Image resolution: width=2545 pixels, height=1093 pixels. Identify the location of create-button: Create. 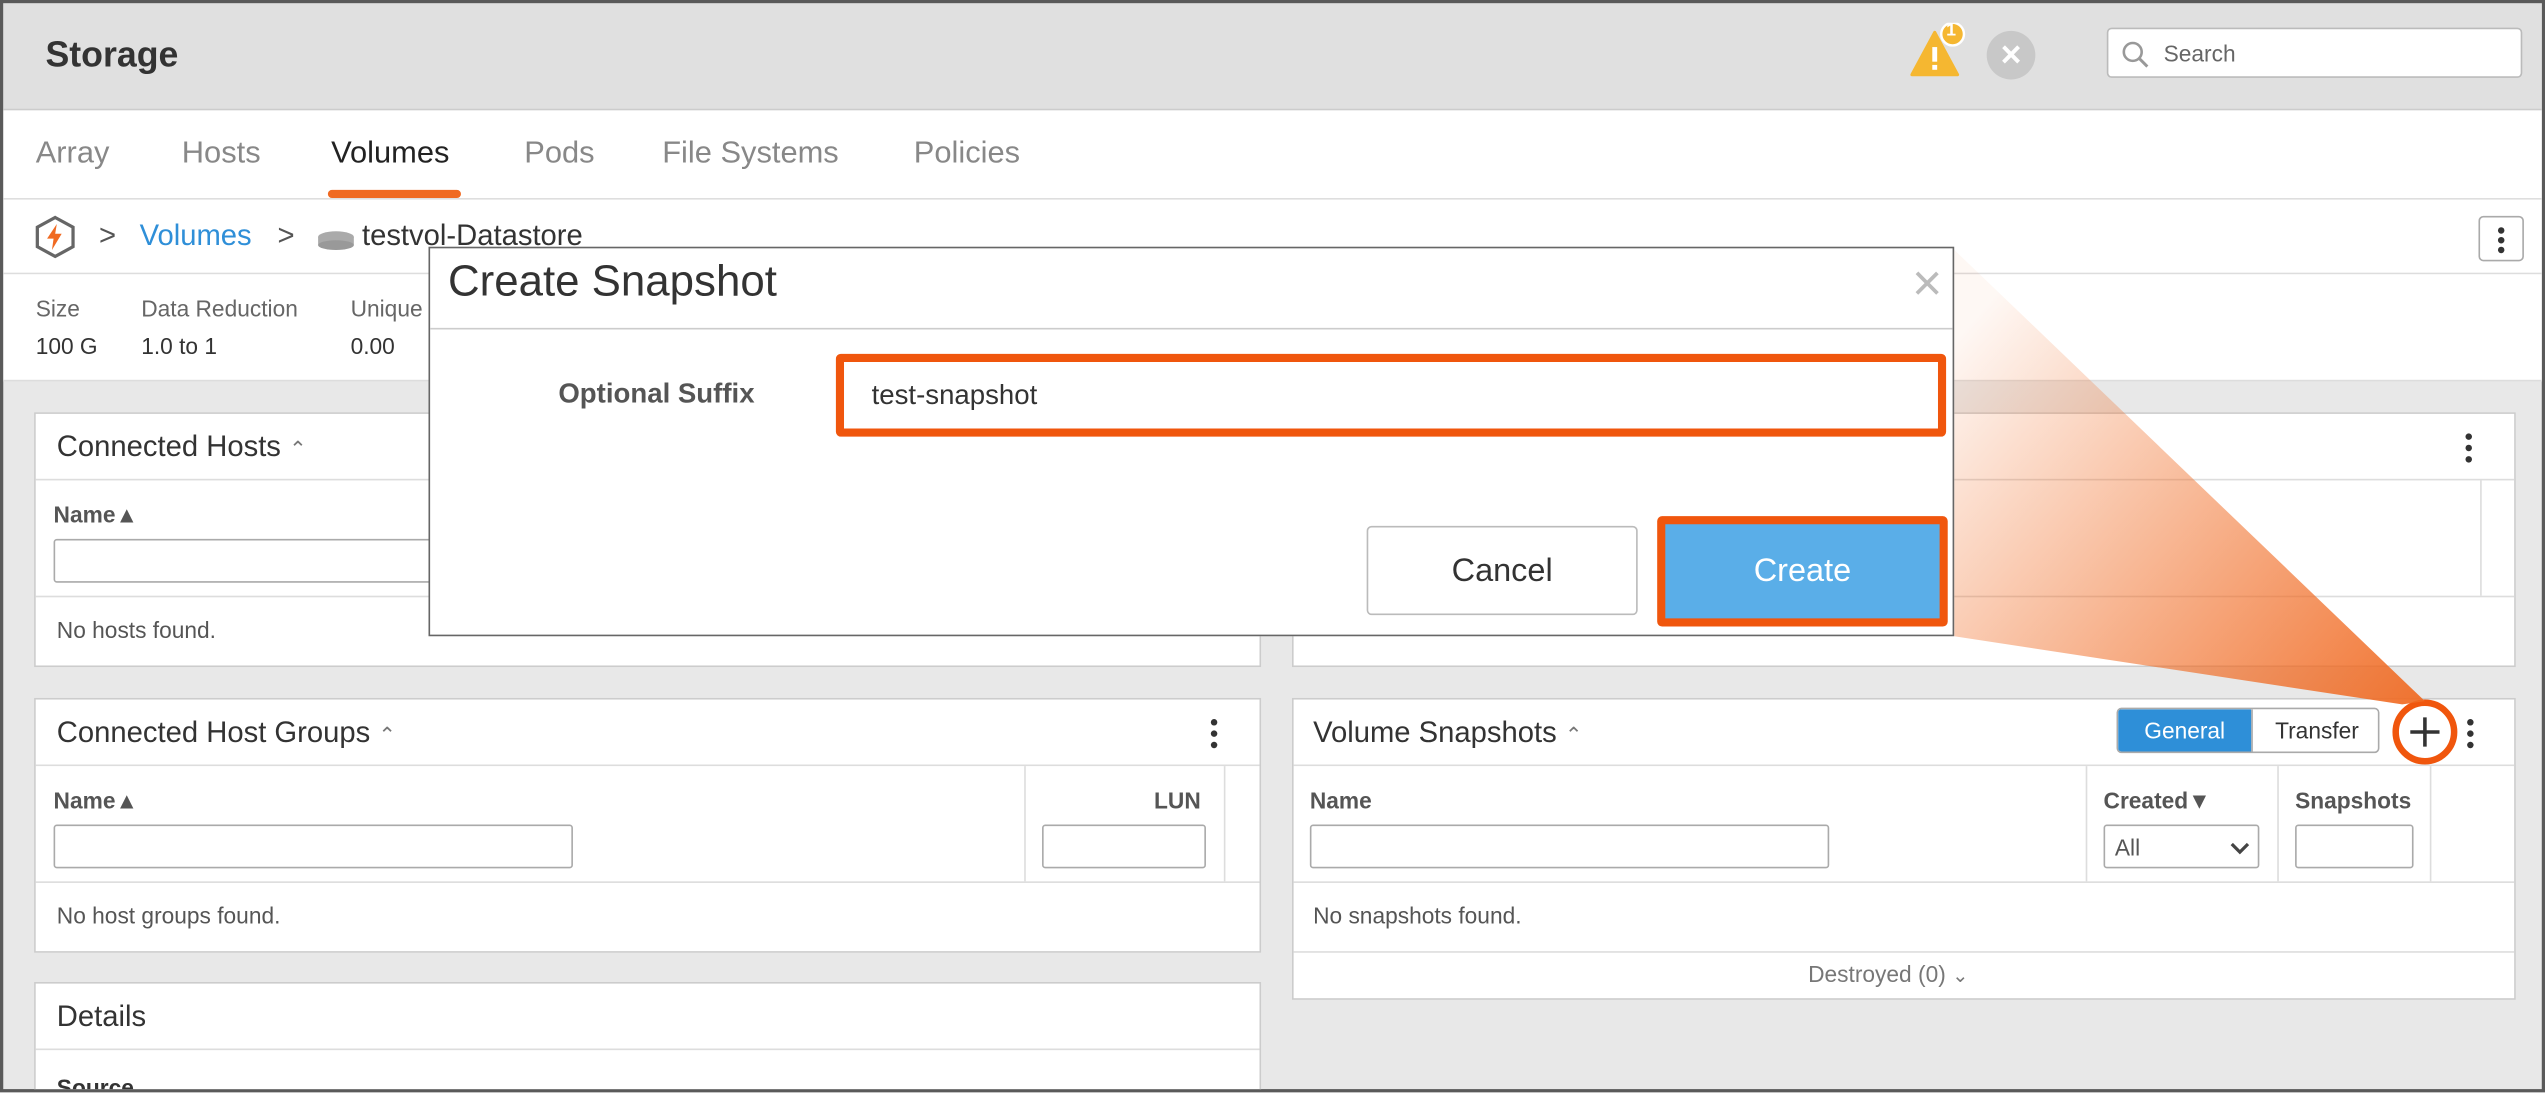
(1802, 571).